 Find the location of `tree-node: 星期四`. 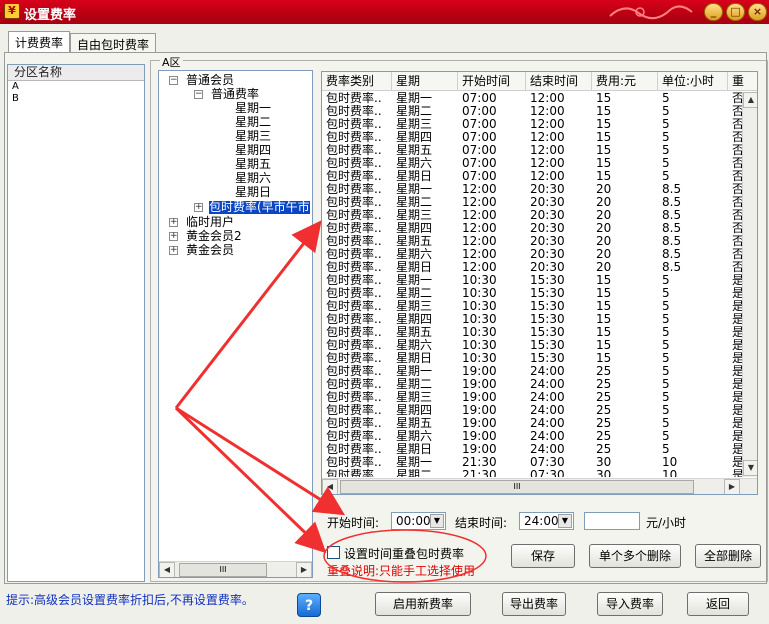

tree-node: 星期四 is located at coordinates (253, 150).